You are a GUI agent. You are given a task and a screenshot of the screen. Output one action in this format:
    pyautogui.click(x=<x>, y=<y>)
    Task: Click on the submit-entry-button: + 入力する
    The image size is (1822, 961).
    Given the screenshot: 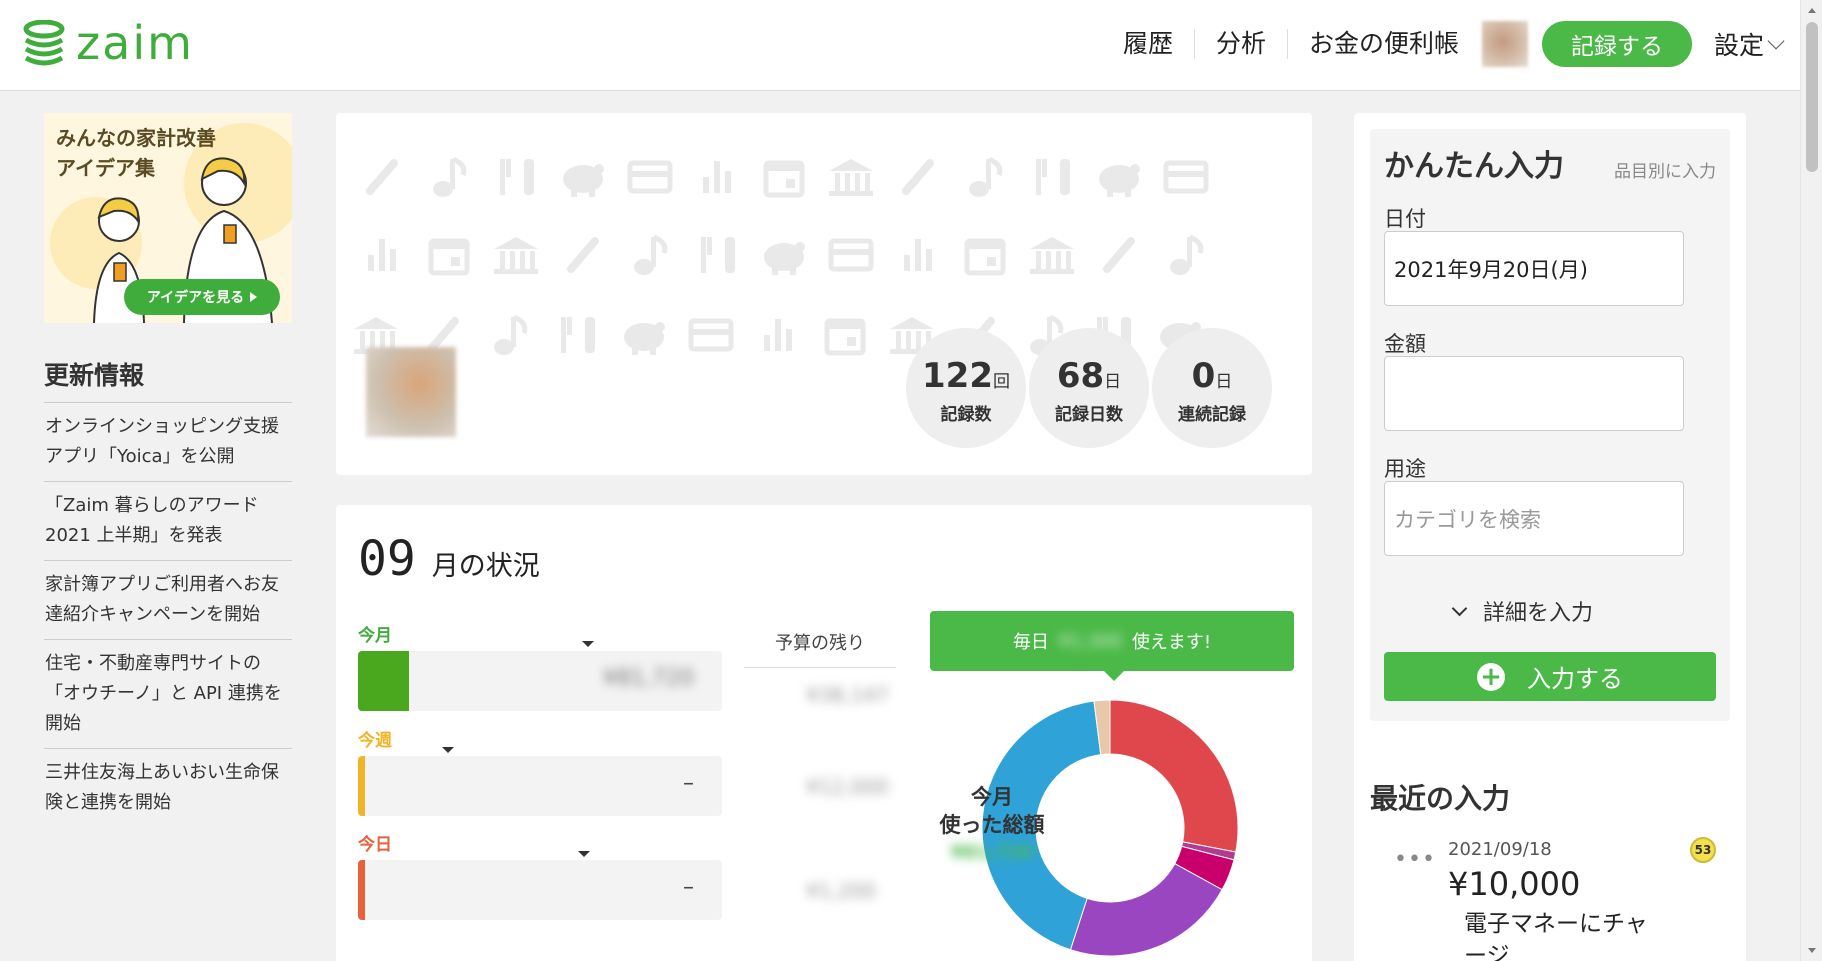 What is the action you would take?
    pyautogui.click(x=1550, y=676)
    